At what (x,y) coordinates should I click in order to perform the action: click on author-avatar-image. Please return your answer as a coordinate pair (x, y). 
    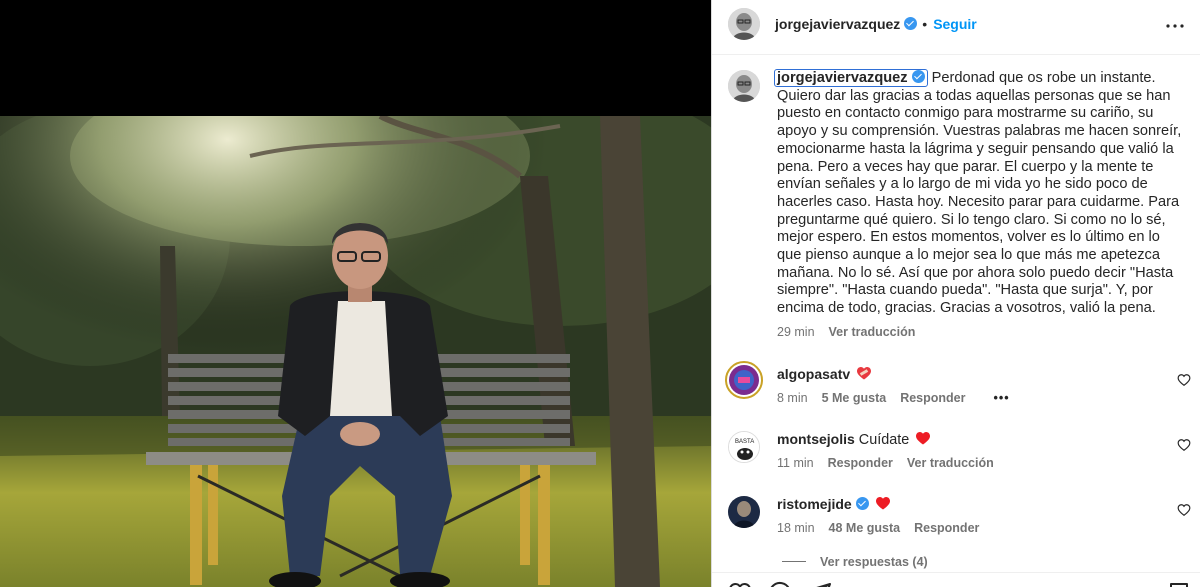
    Looking at the image, I should click on (744, 24).